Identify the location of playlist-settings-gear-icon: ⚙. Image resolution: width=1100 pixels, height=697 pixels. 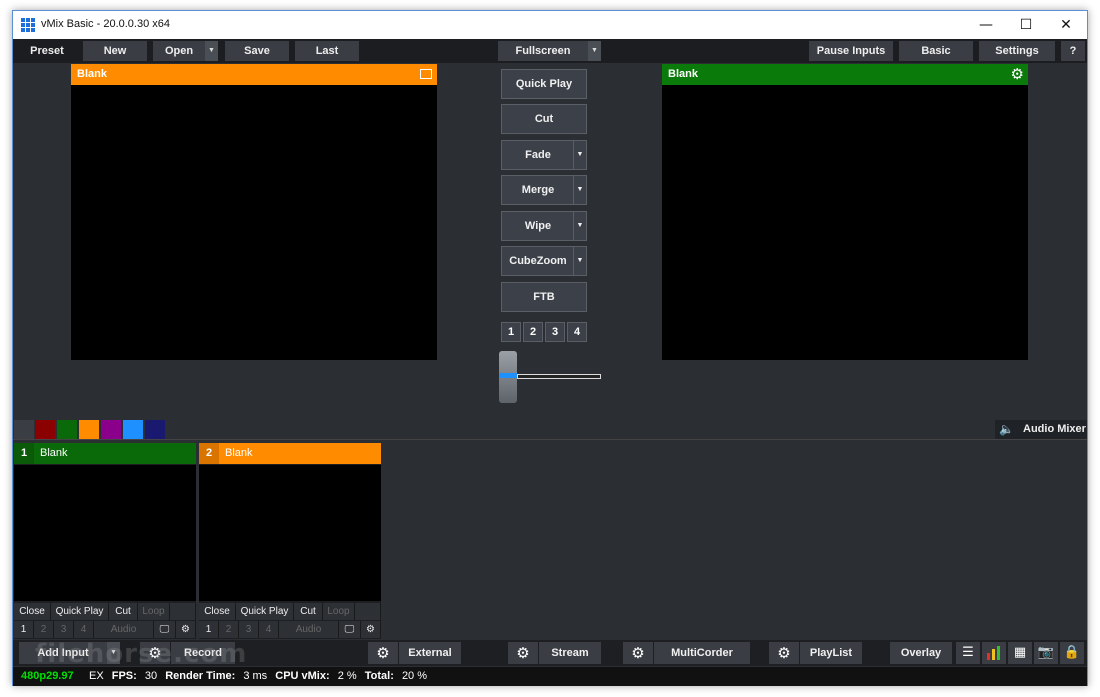
(784, 653).